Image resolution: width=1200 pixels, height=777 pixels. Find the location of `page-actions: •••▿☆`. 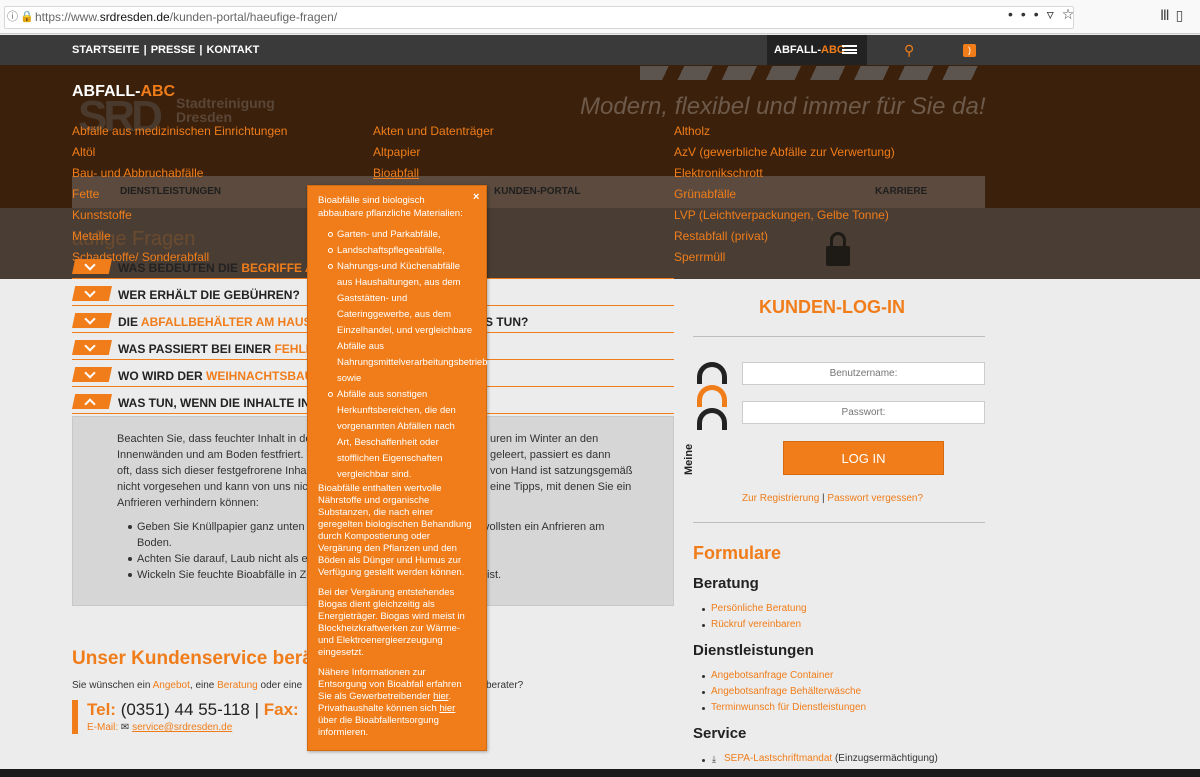

page-actions: •••▿☆ is located at coordinates (1045, 14).